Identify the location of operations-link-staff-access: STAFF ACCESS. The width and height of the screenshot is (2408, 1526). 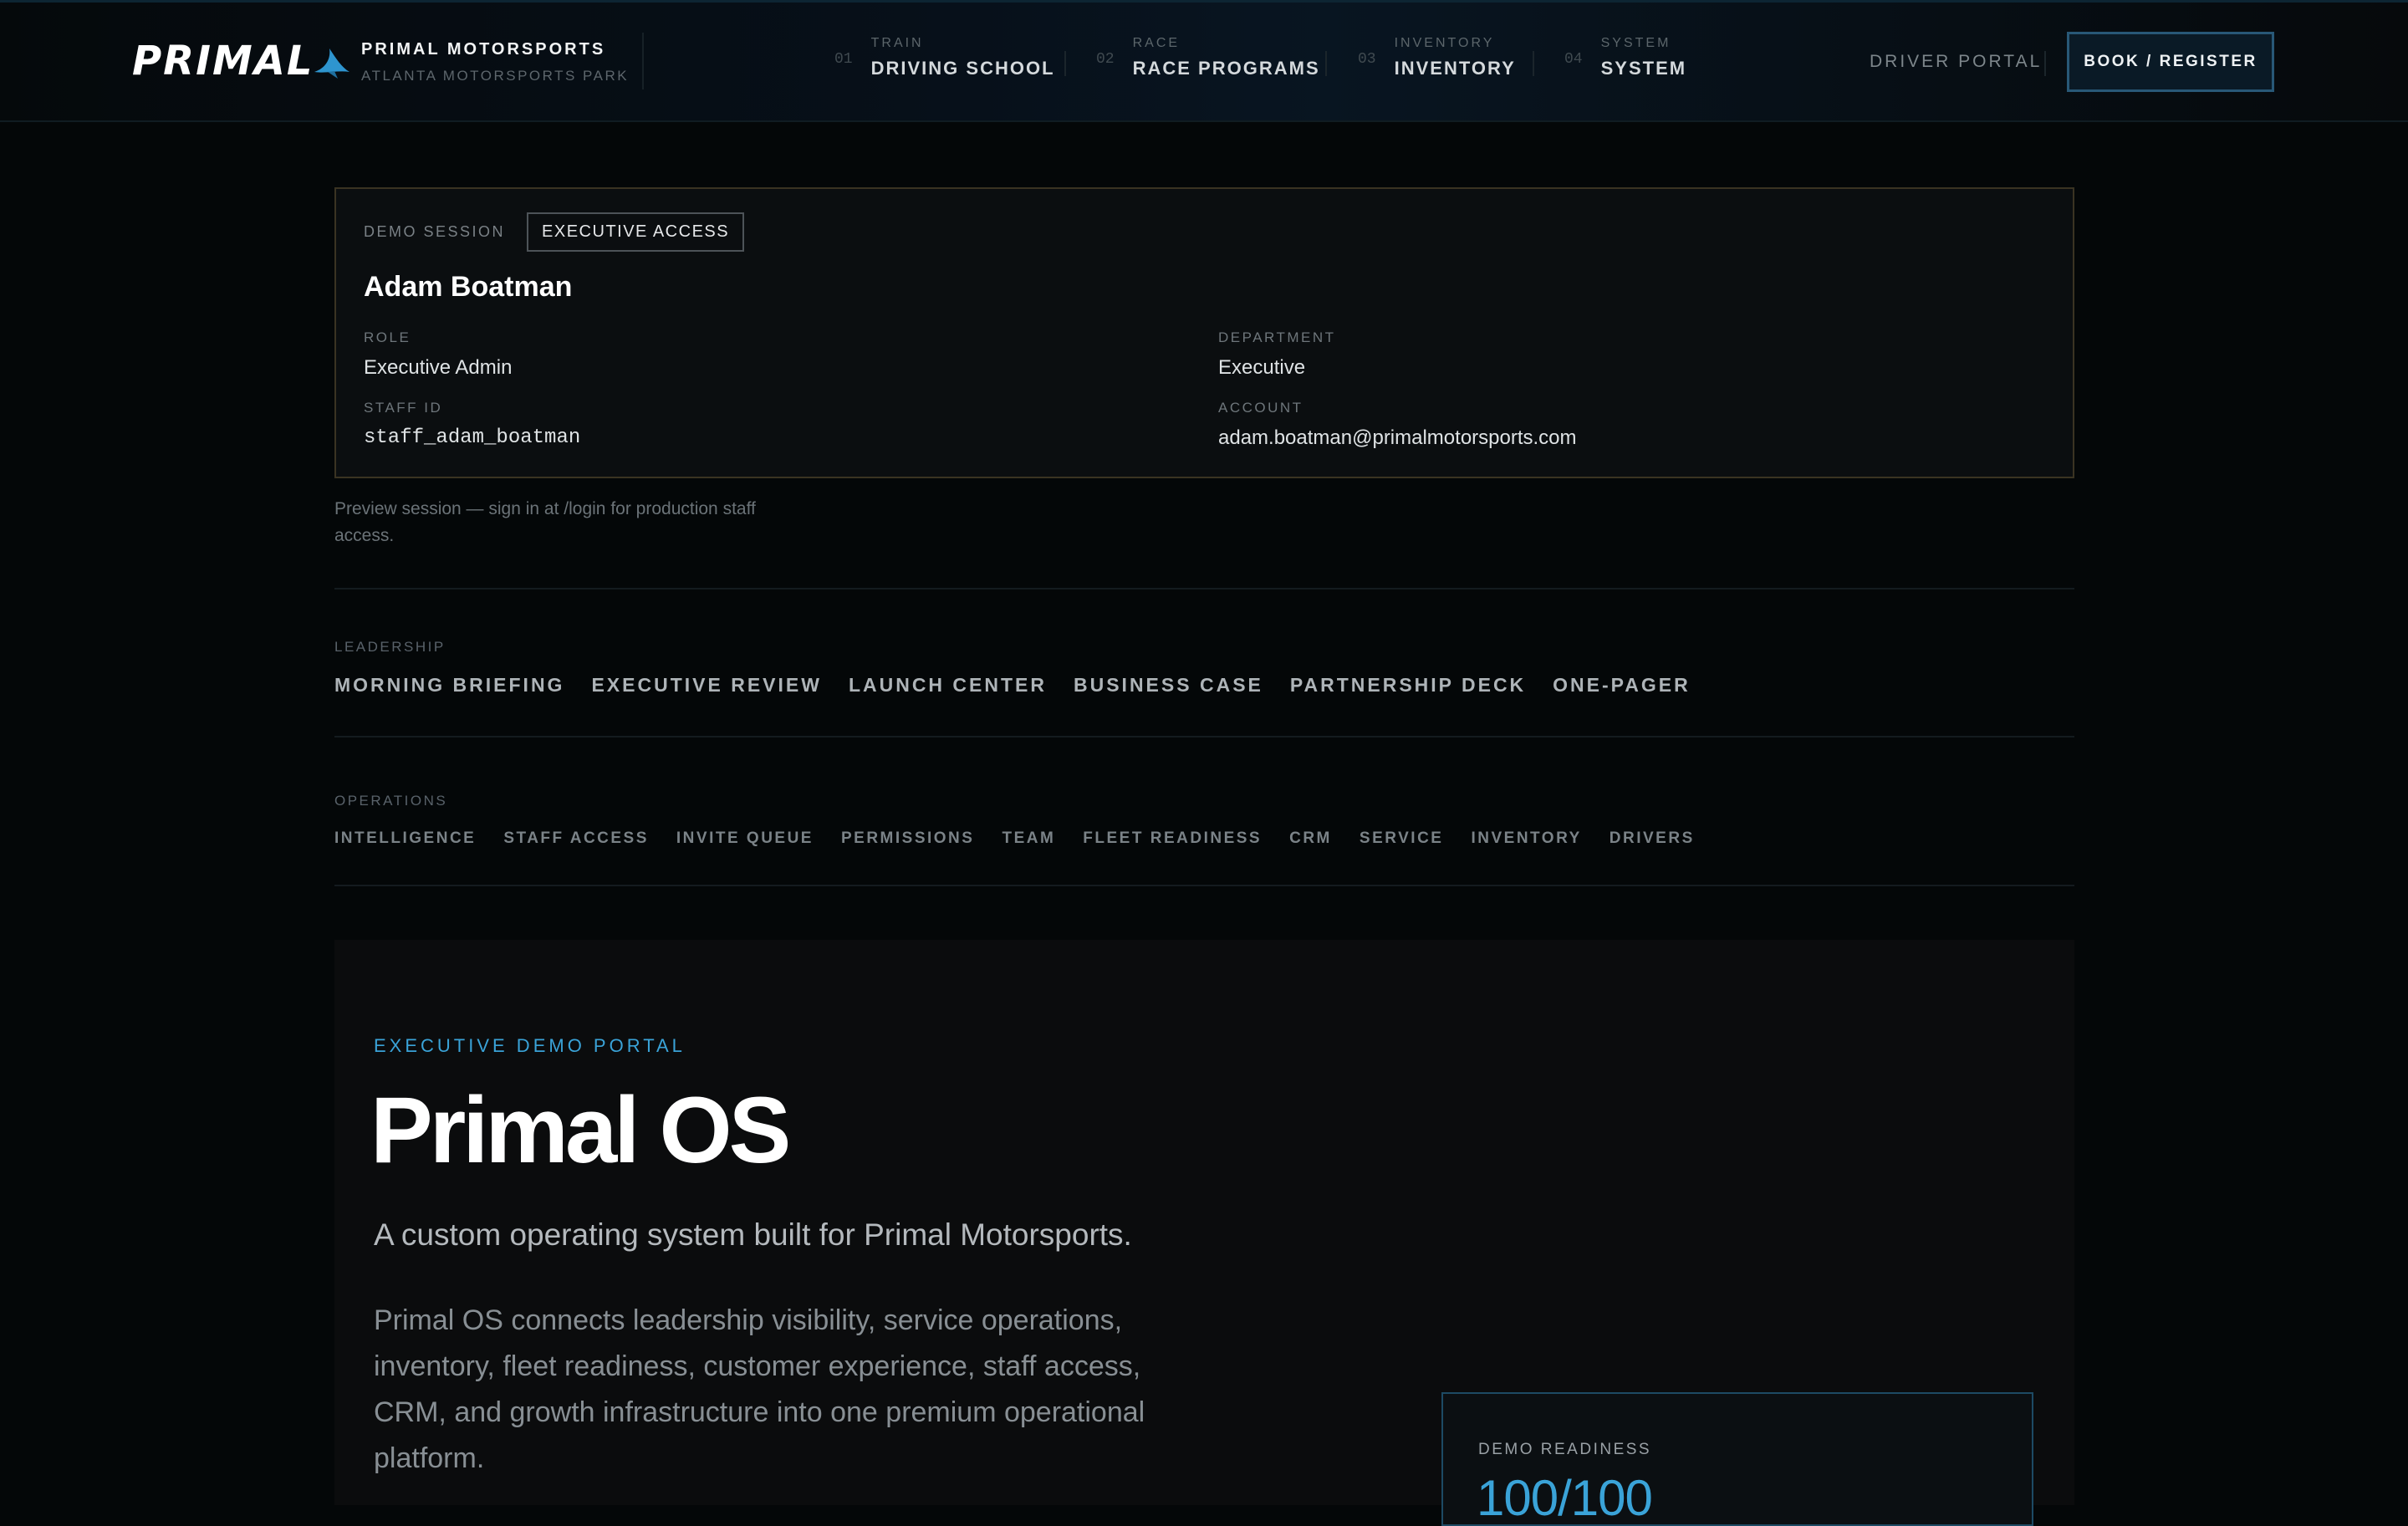
(576, 838).